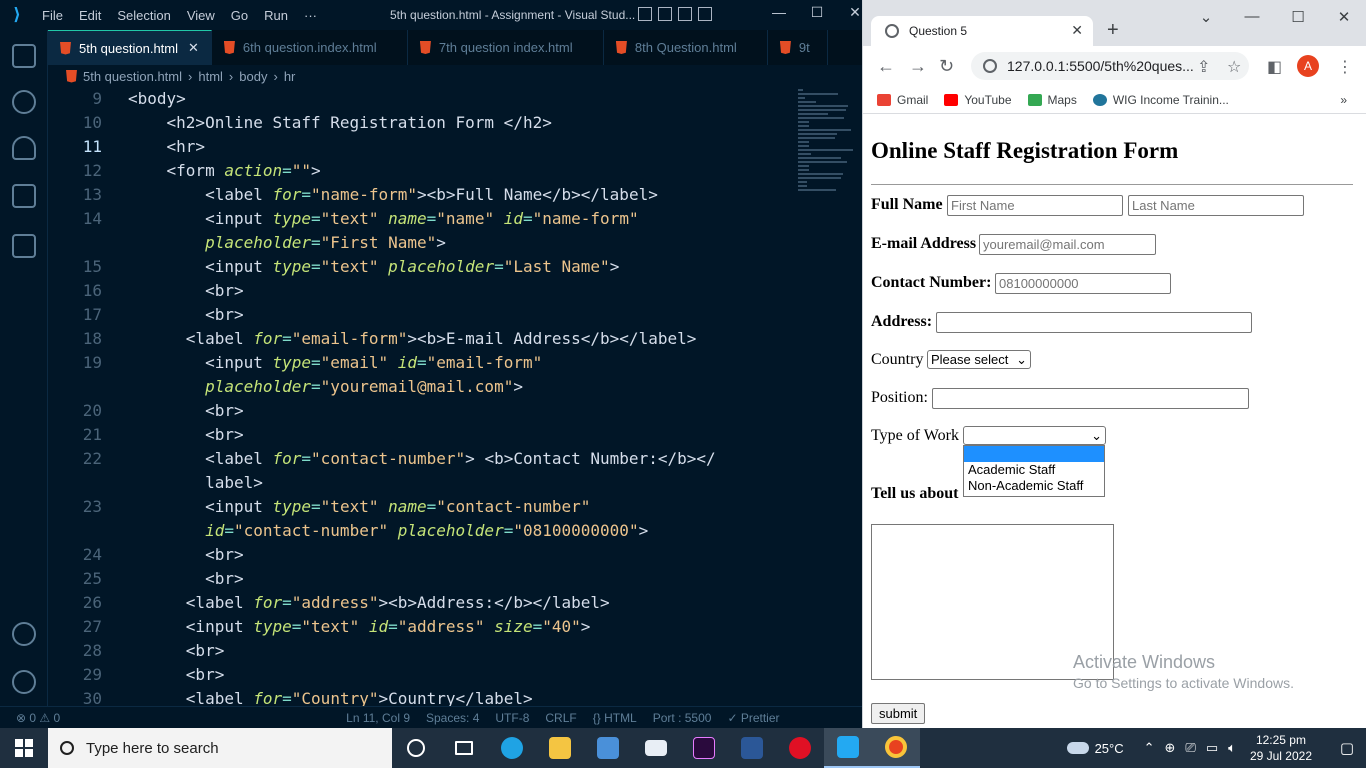 Image resolution: width=1366 pixels, height=768 pixels. I want to click on menu-more: ···, so click(310, 15).